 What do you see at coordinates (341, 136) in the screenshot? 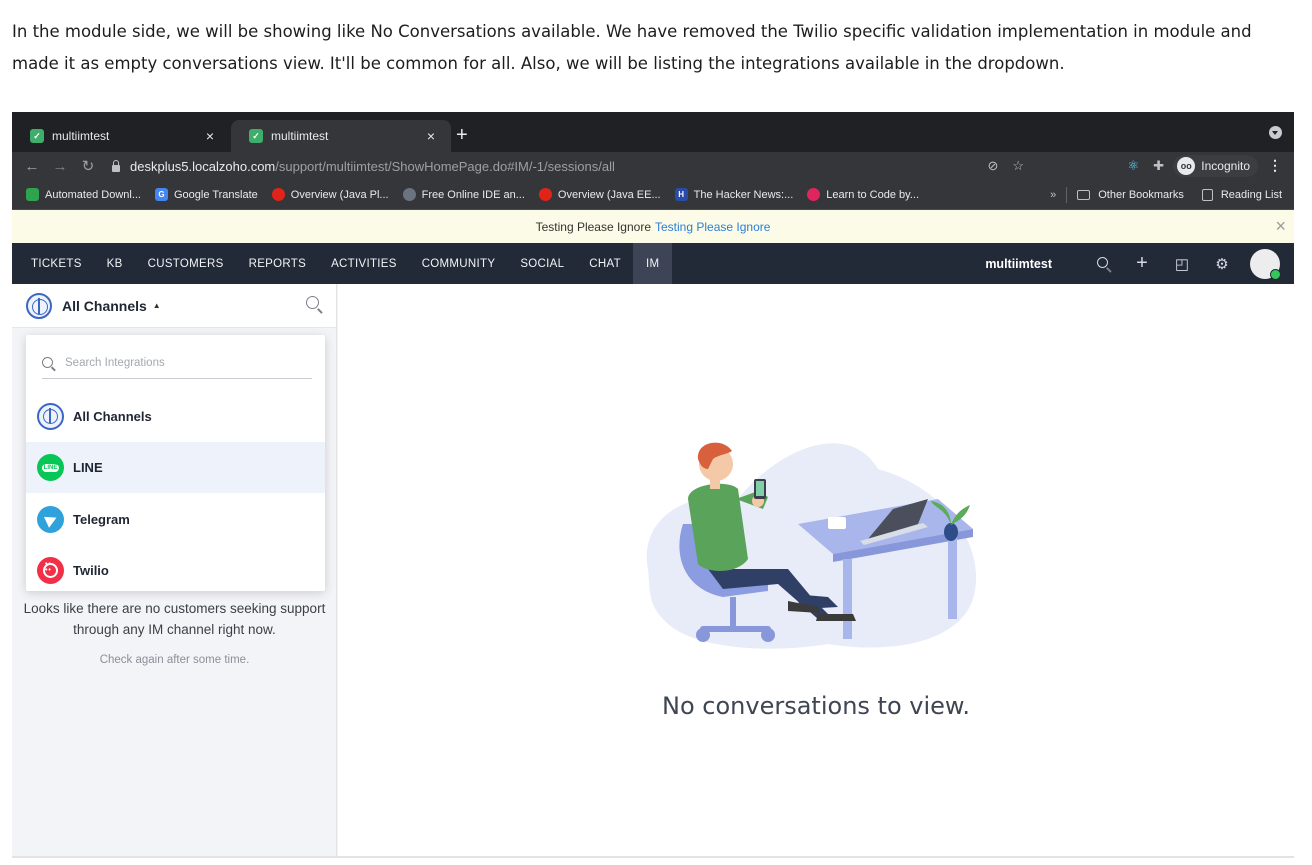
I see `browser-tab-active: ✓ multiimtest ×` at bounding box center [341, 136].